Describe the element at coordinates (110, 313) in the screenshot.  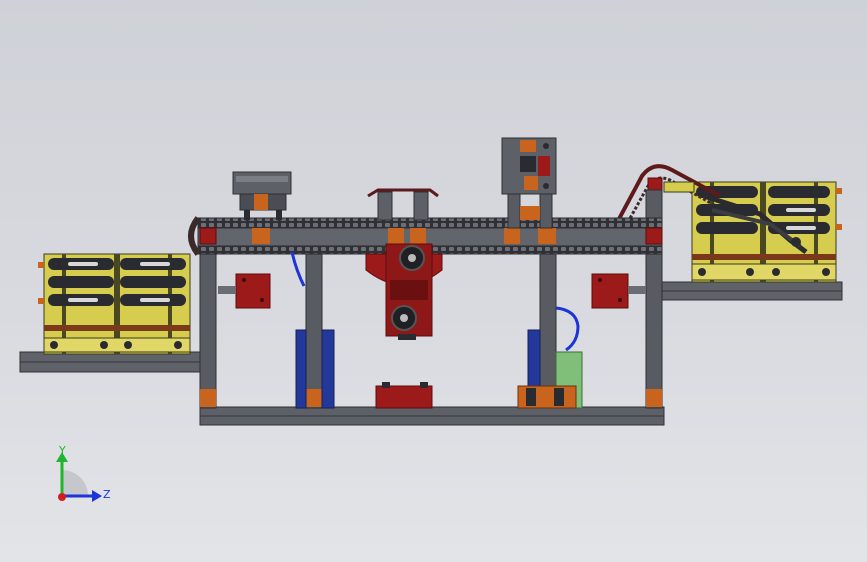
I see `left-storage-rack` at that location.